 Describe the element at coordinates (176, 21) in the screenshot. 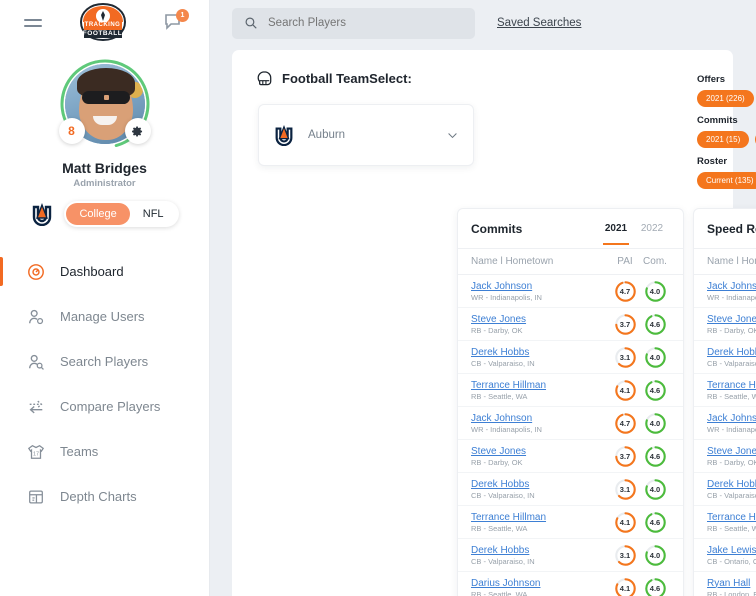

I see `notifications-button: 1` at that location.